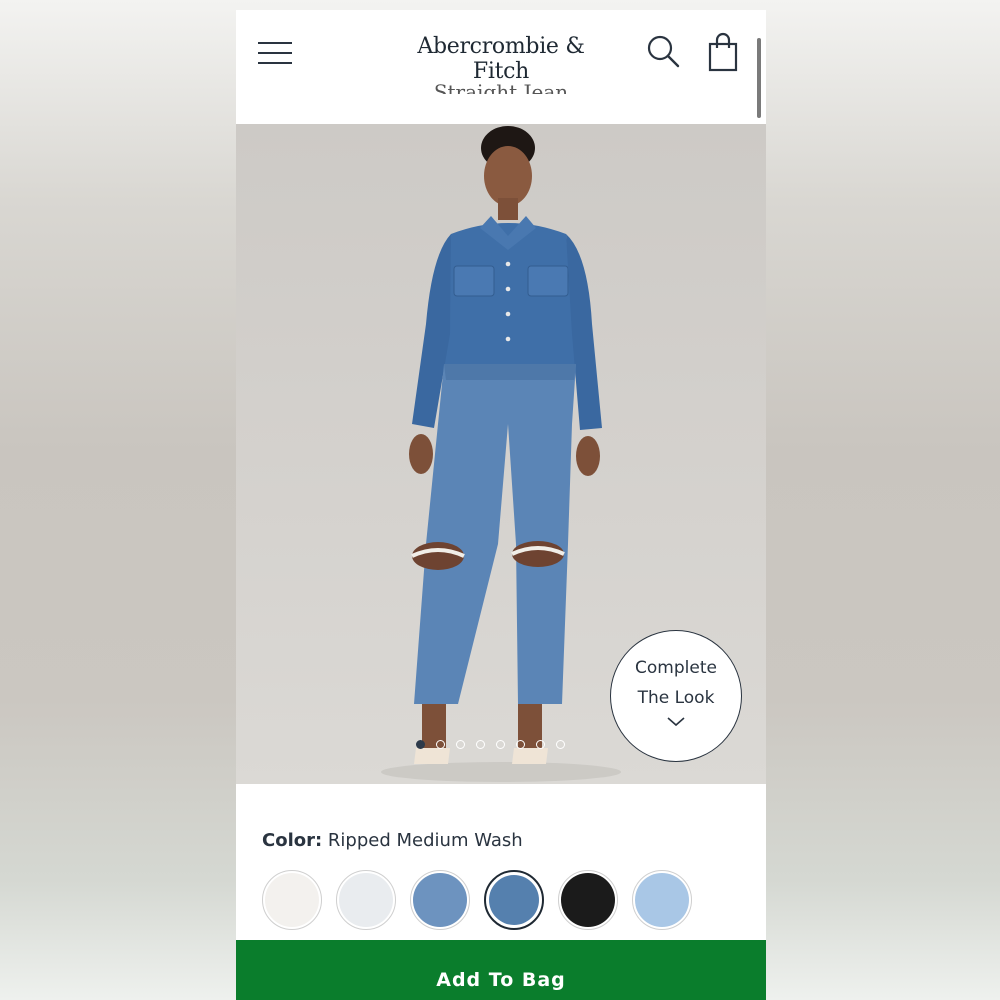 Image resolution: width=1000 pixels, height=1000 pixels. What do you see at coordinates (477, 900) in the screenshot?
I see `color-swatches` at bounding box center [477, 900].